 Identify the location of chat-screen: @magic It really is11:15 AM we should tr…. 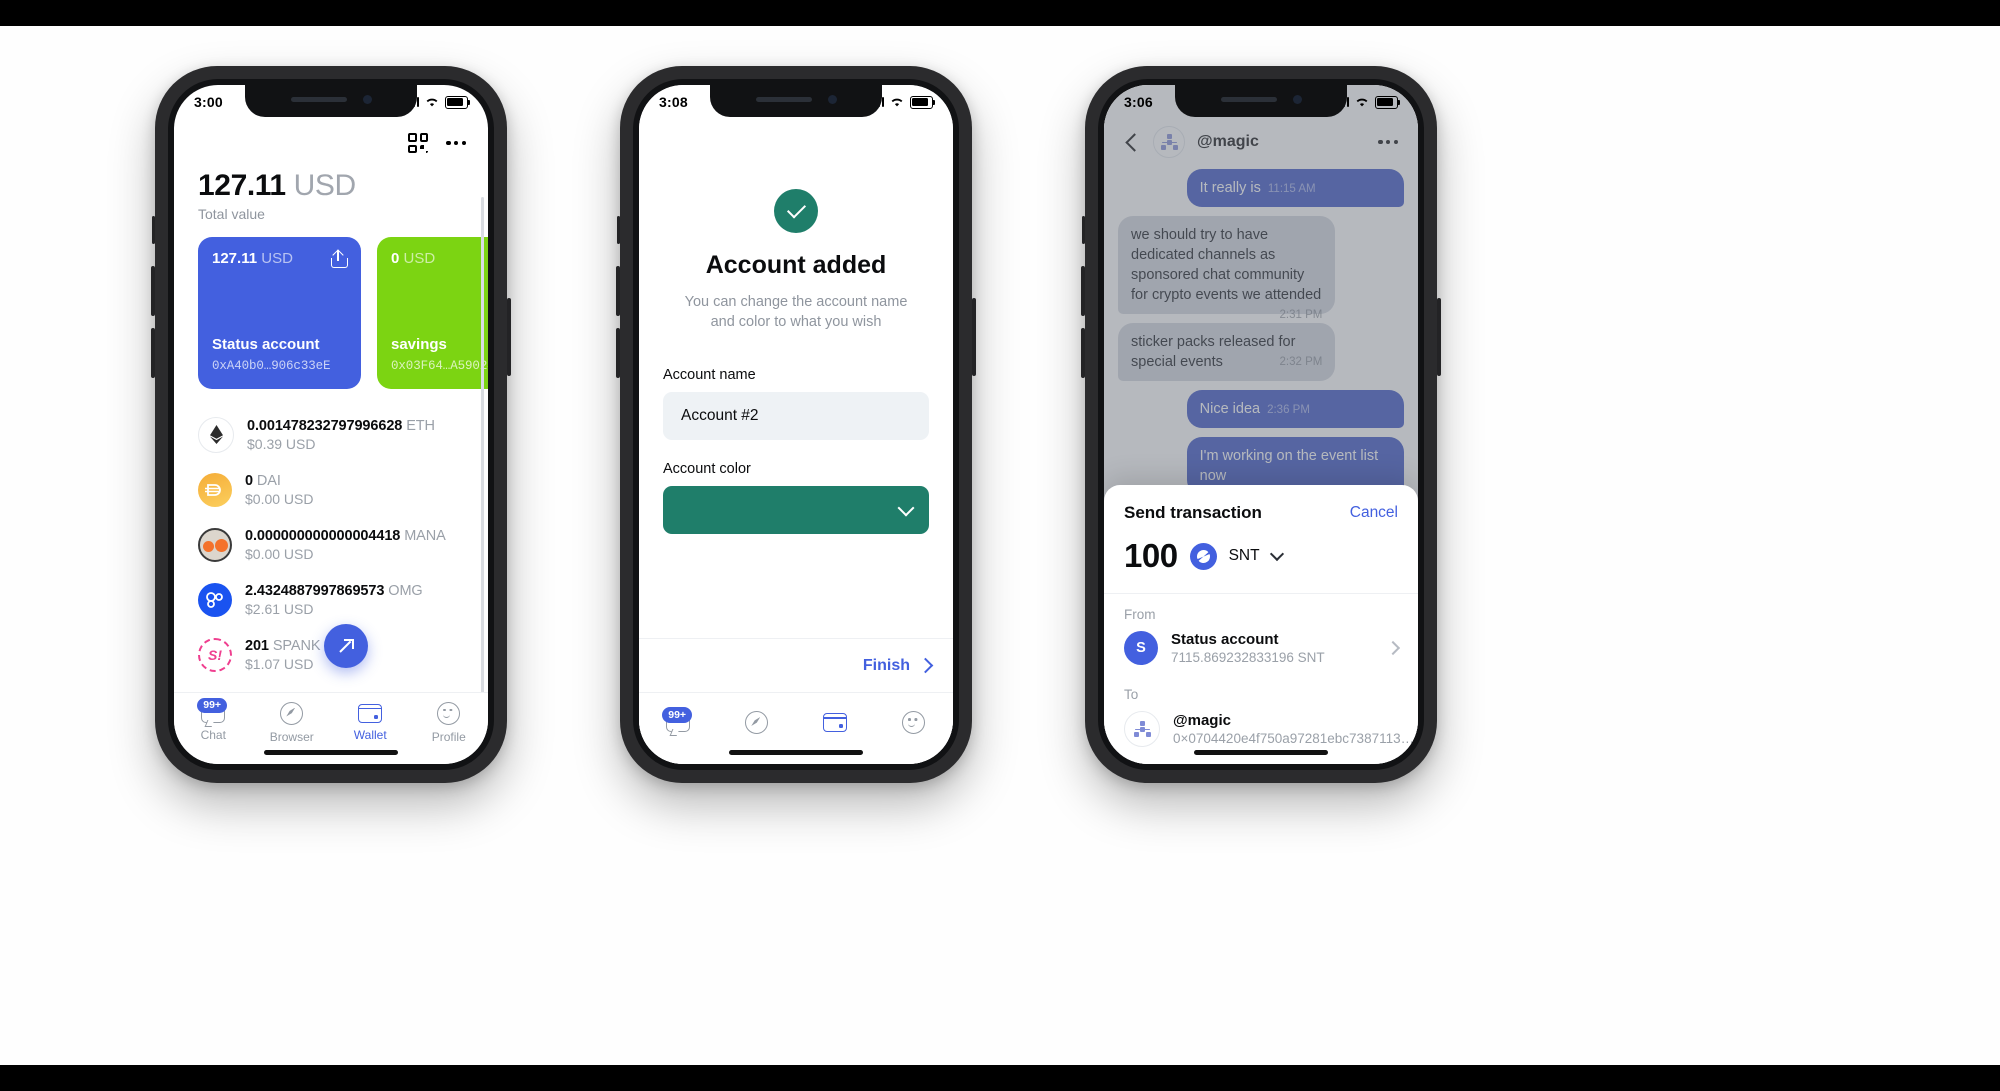
(1261, 424).